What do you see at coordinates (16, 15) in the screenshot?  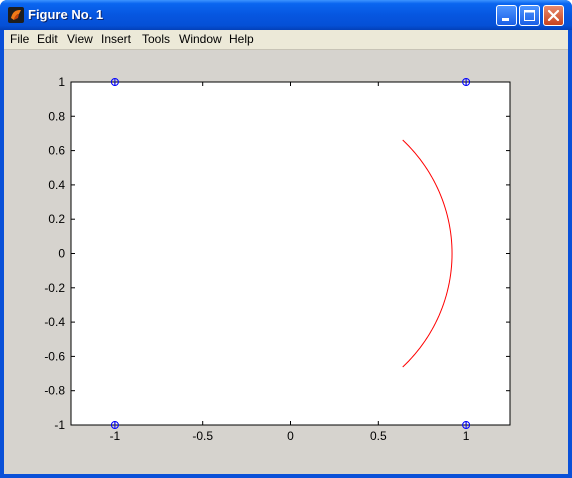 I see `matlab-icon` at bounding box center [16, 15].